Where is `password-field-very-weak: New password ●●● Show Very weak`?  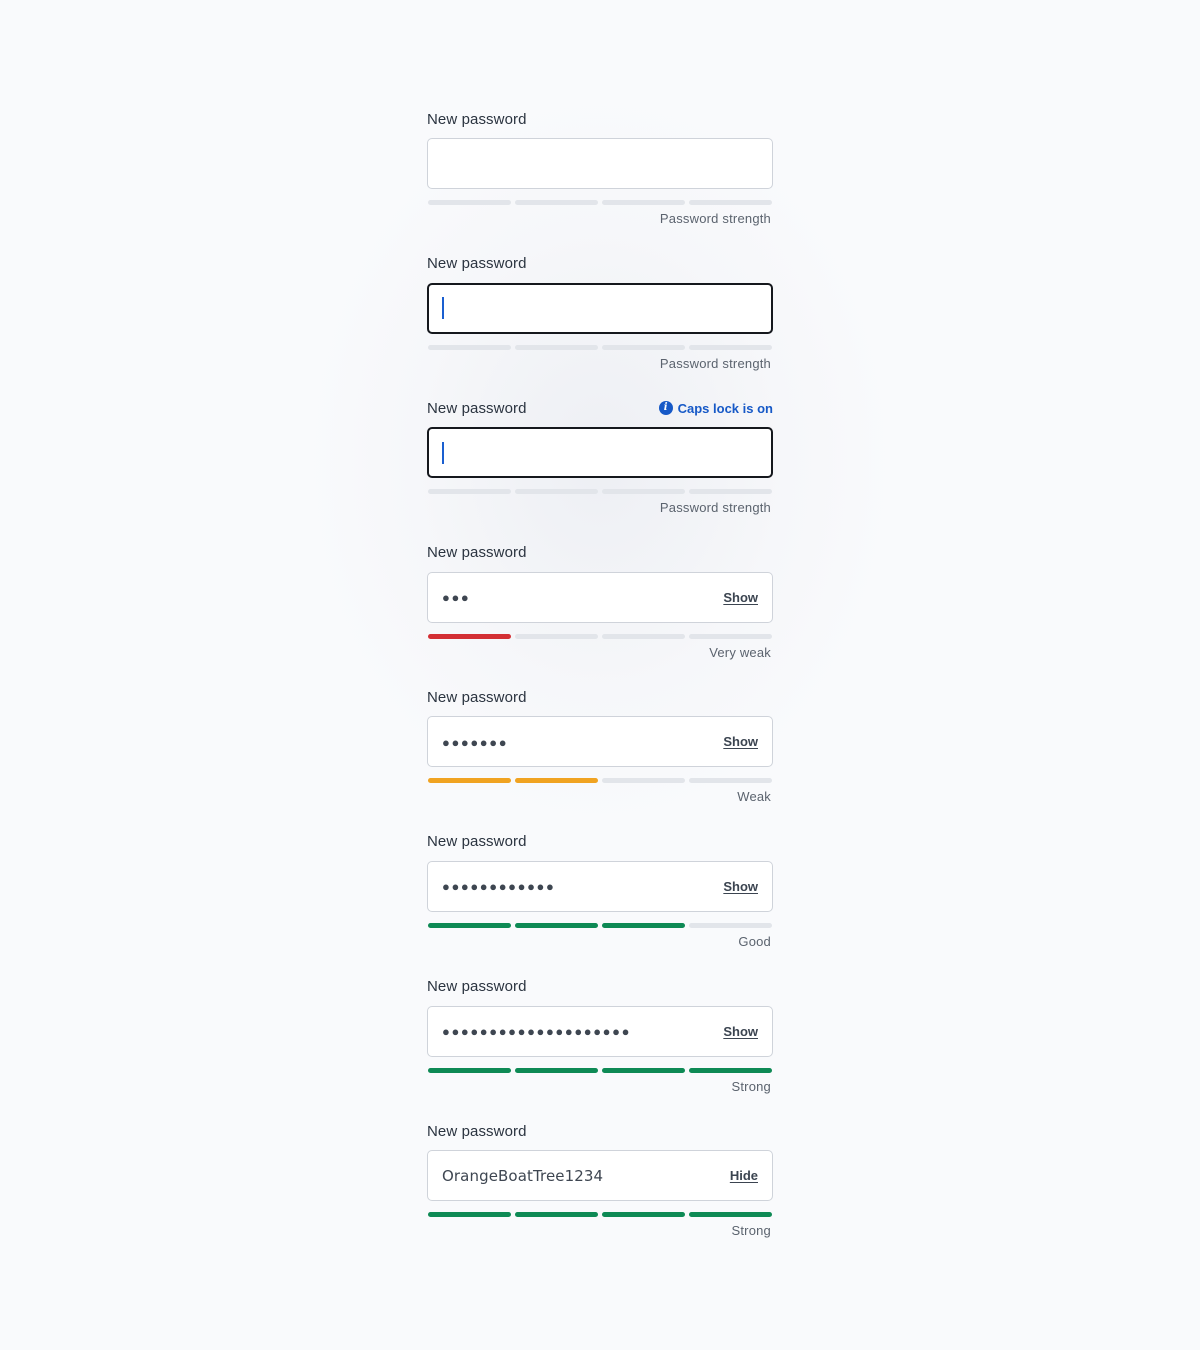
password-field-very-weak: New password ●●● Show Very weak is located at coordinates (600, 616).